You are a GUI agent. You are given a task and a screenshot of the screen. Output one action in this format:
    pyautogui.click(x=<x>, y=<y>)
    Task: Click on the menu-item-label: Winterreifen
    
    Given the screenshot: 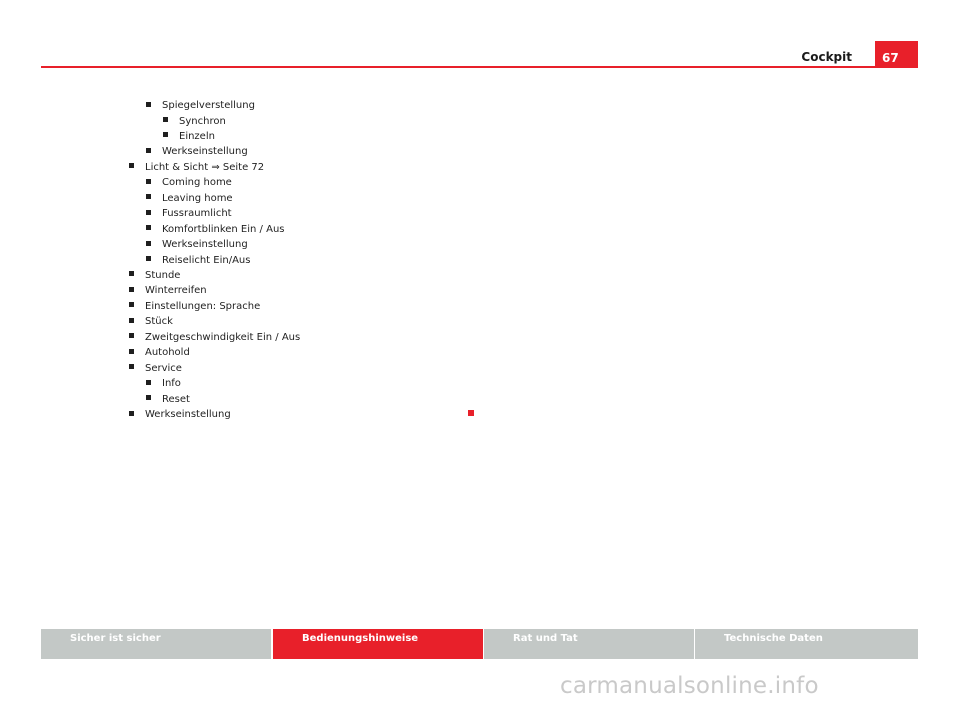 What is the action you would take?
    pyautogui.click(x=176, y=291)
    